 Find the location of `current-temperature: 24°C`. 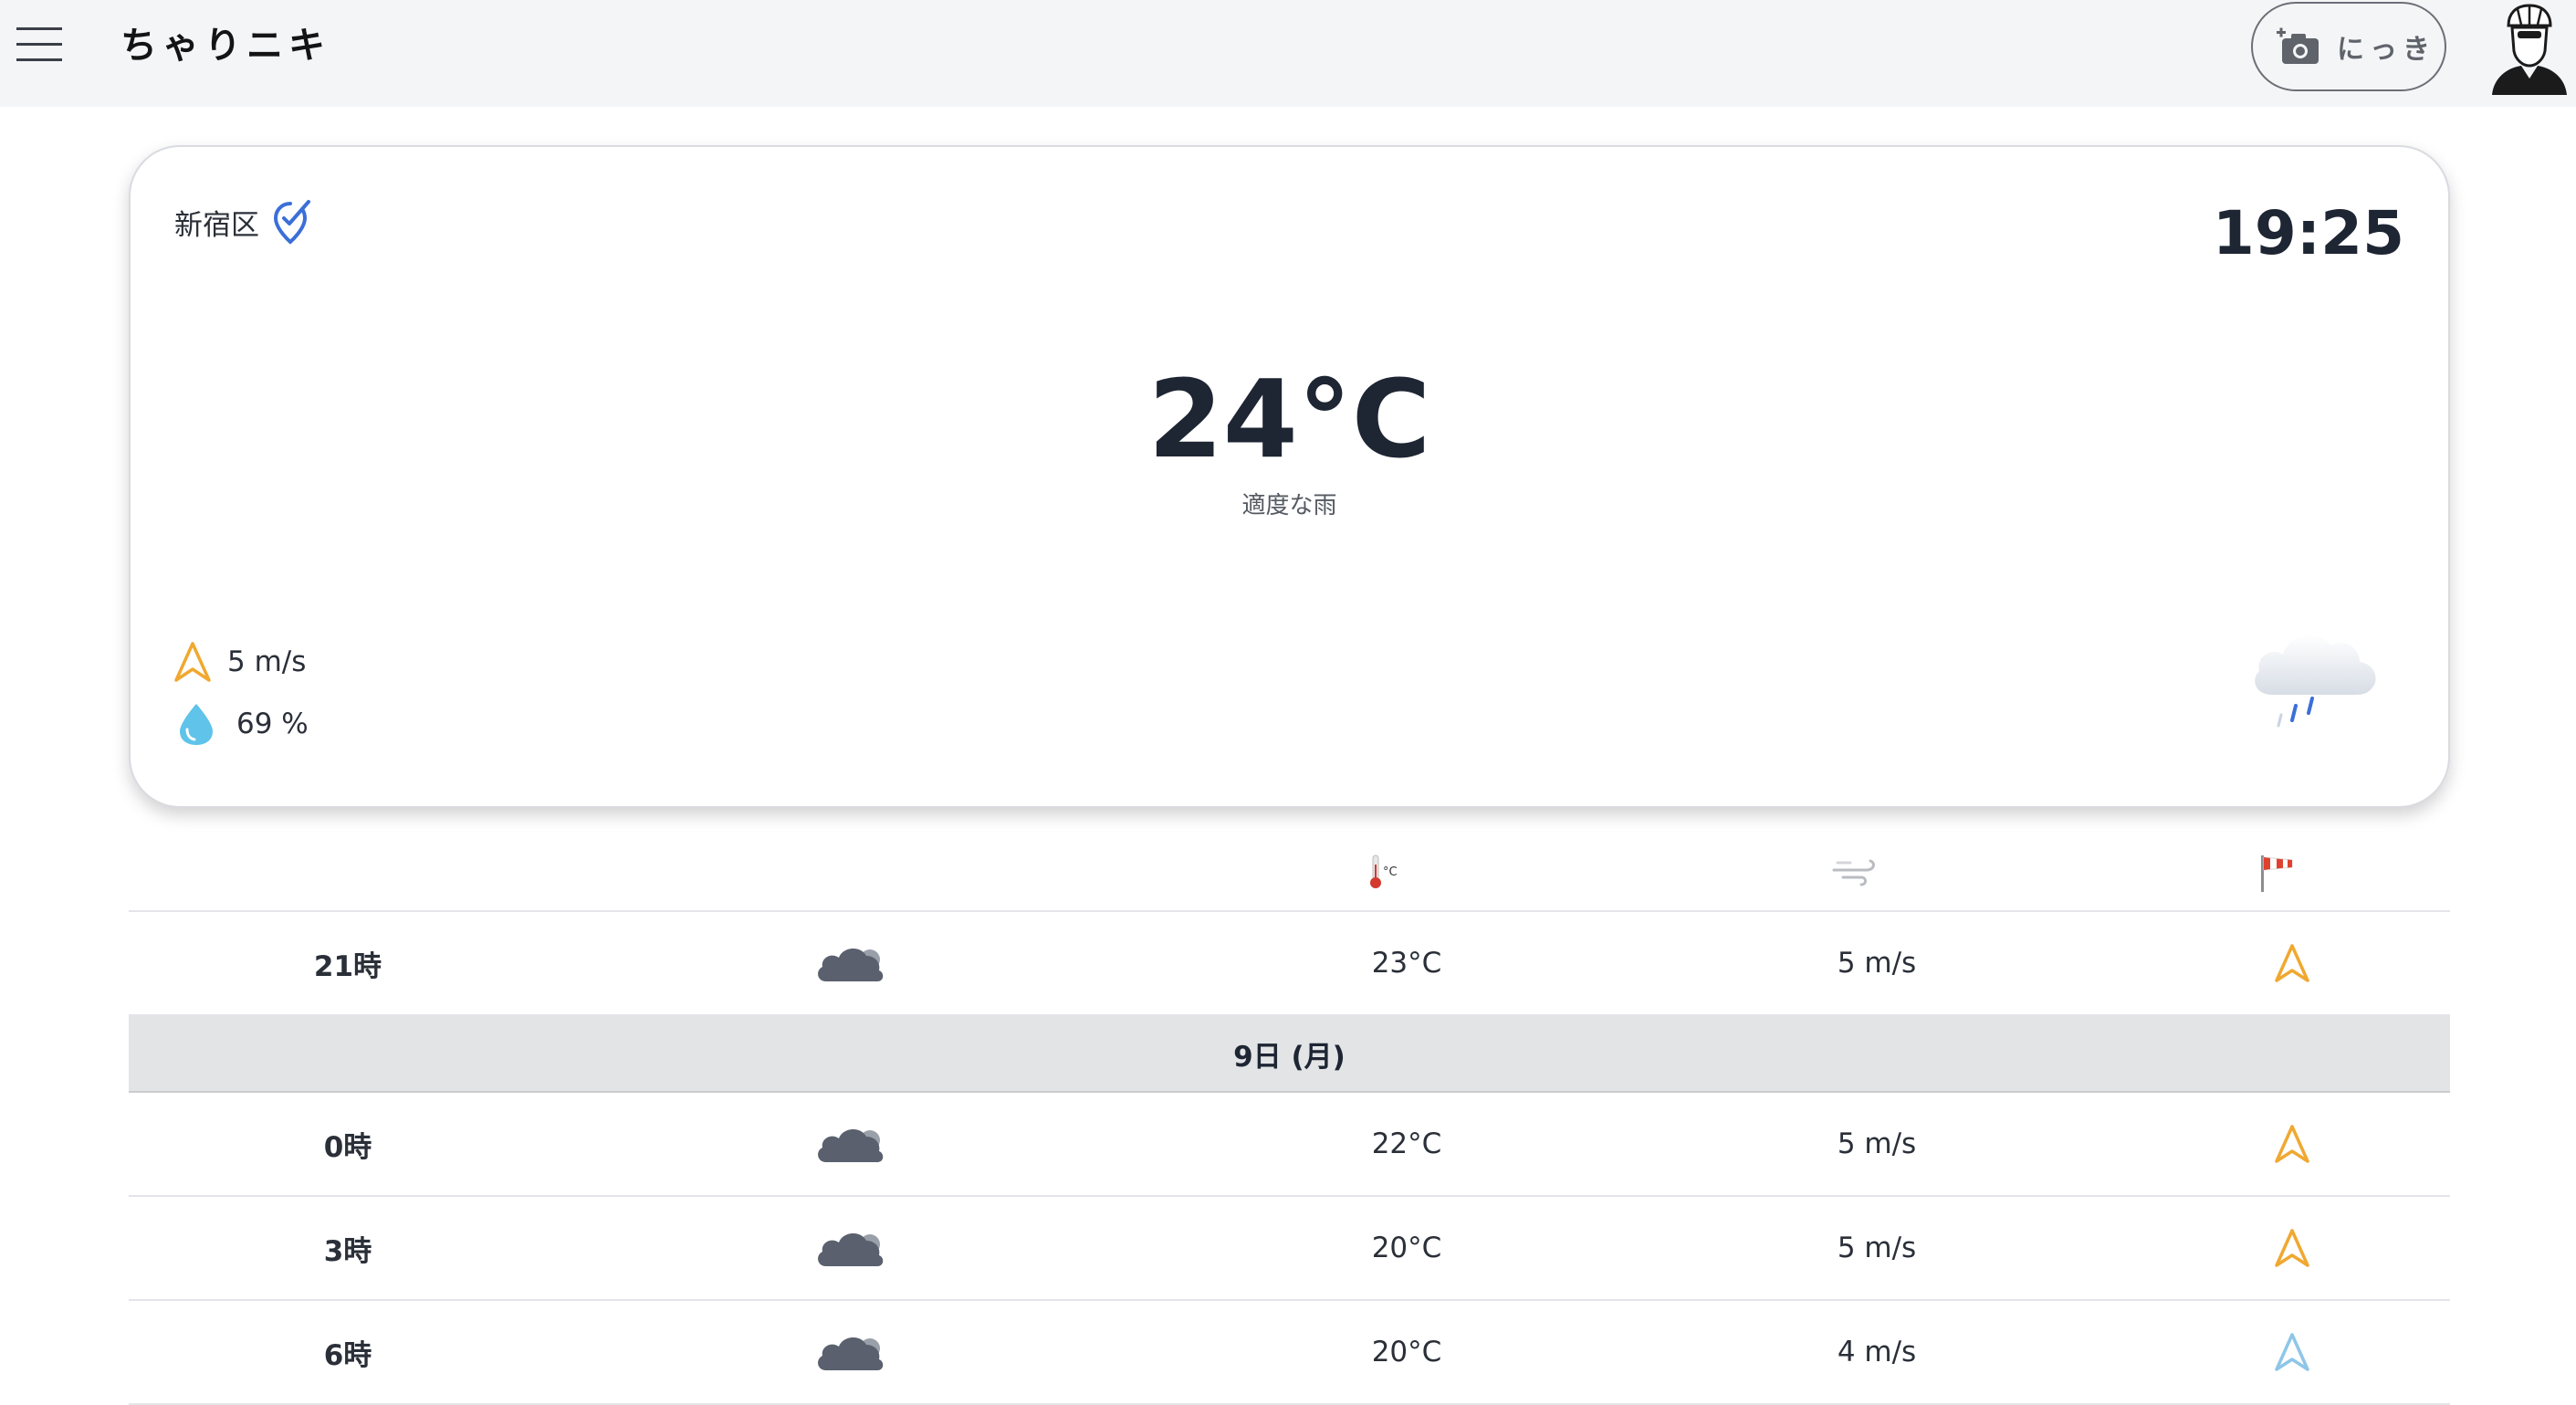

current-temperature: 24°C is located at coordinates (1289, 419).